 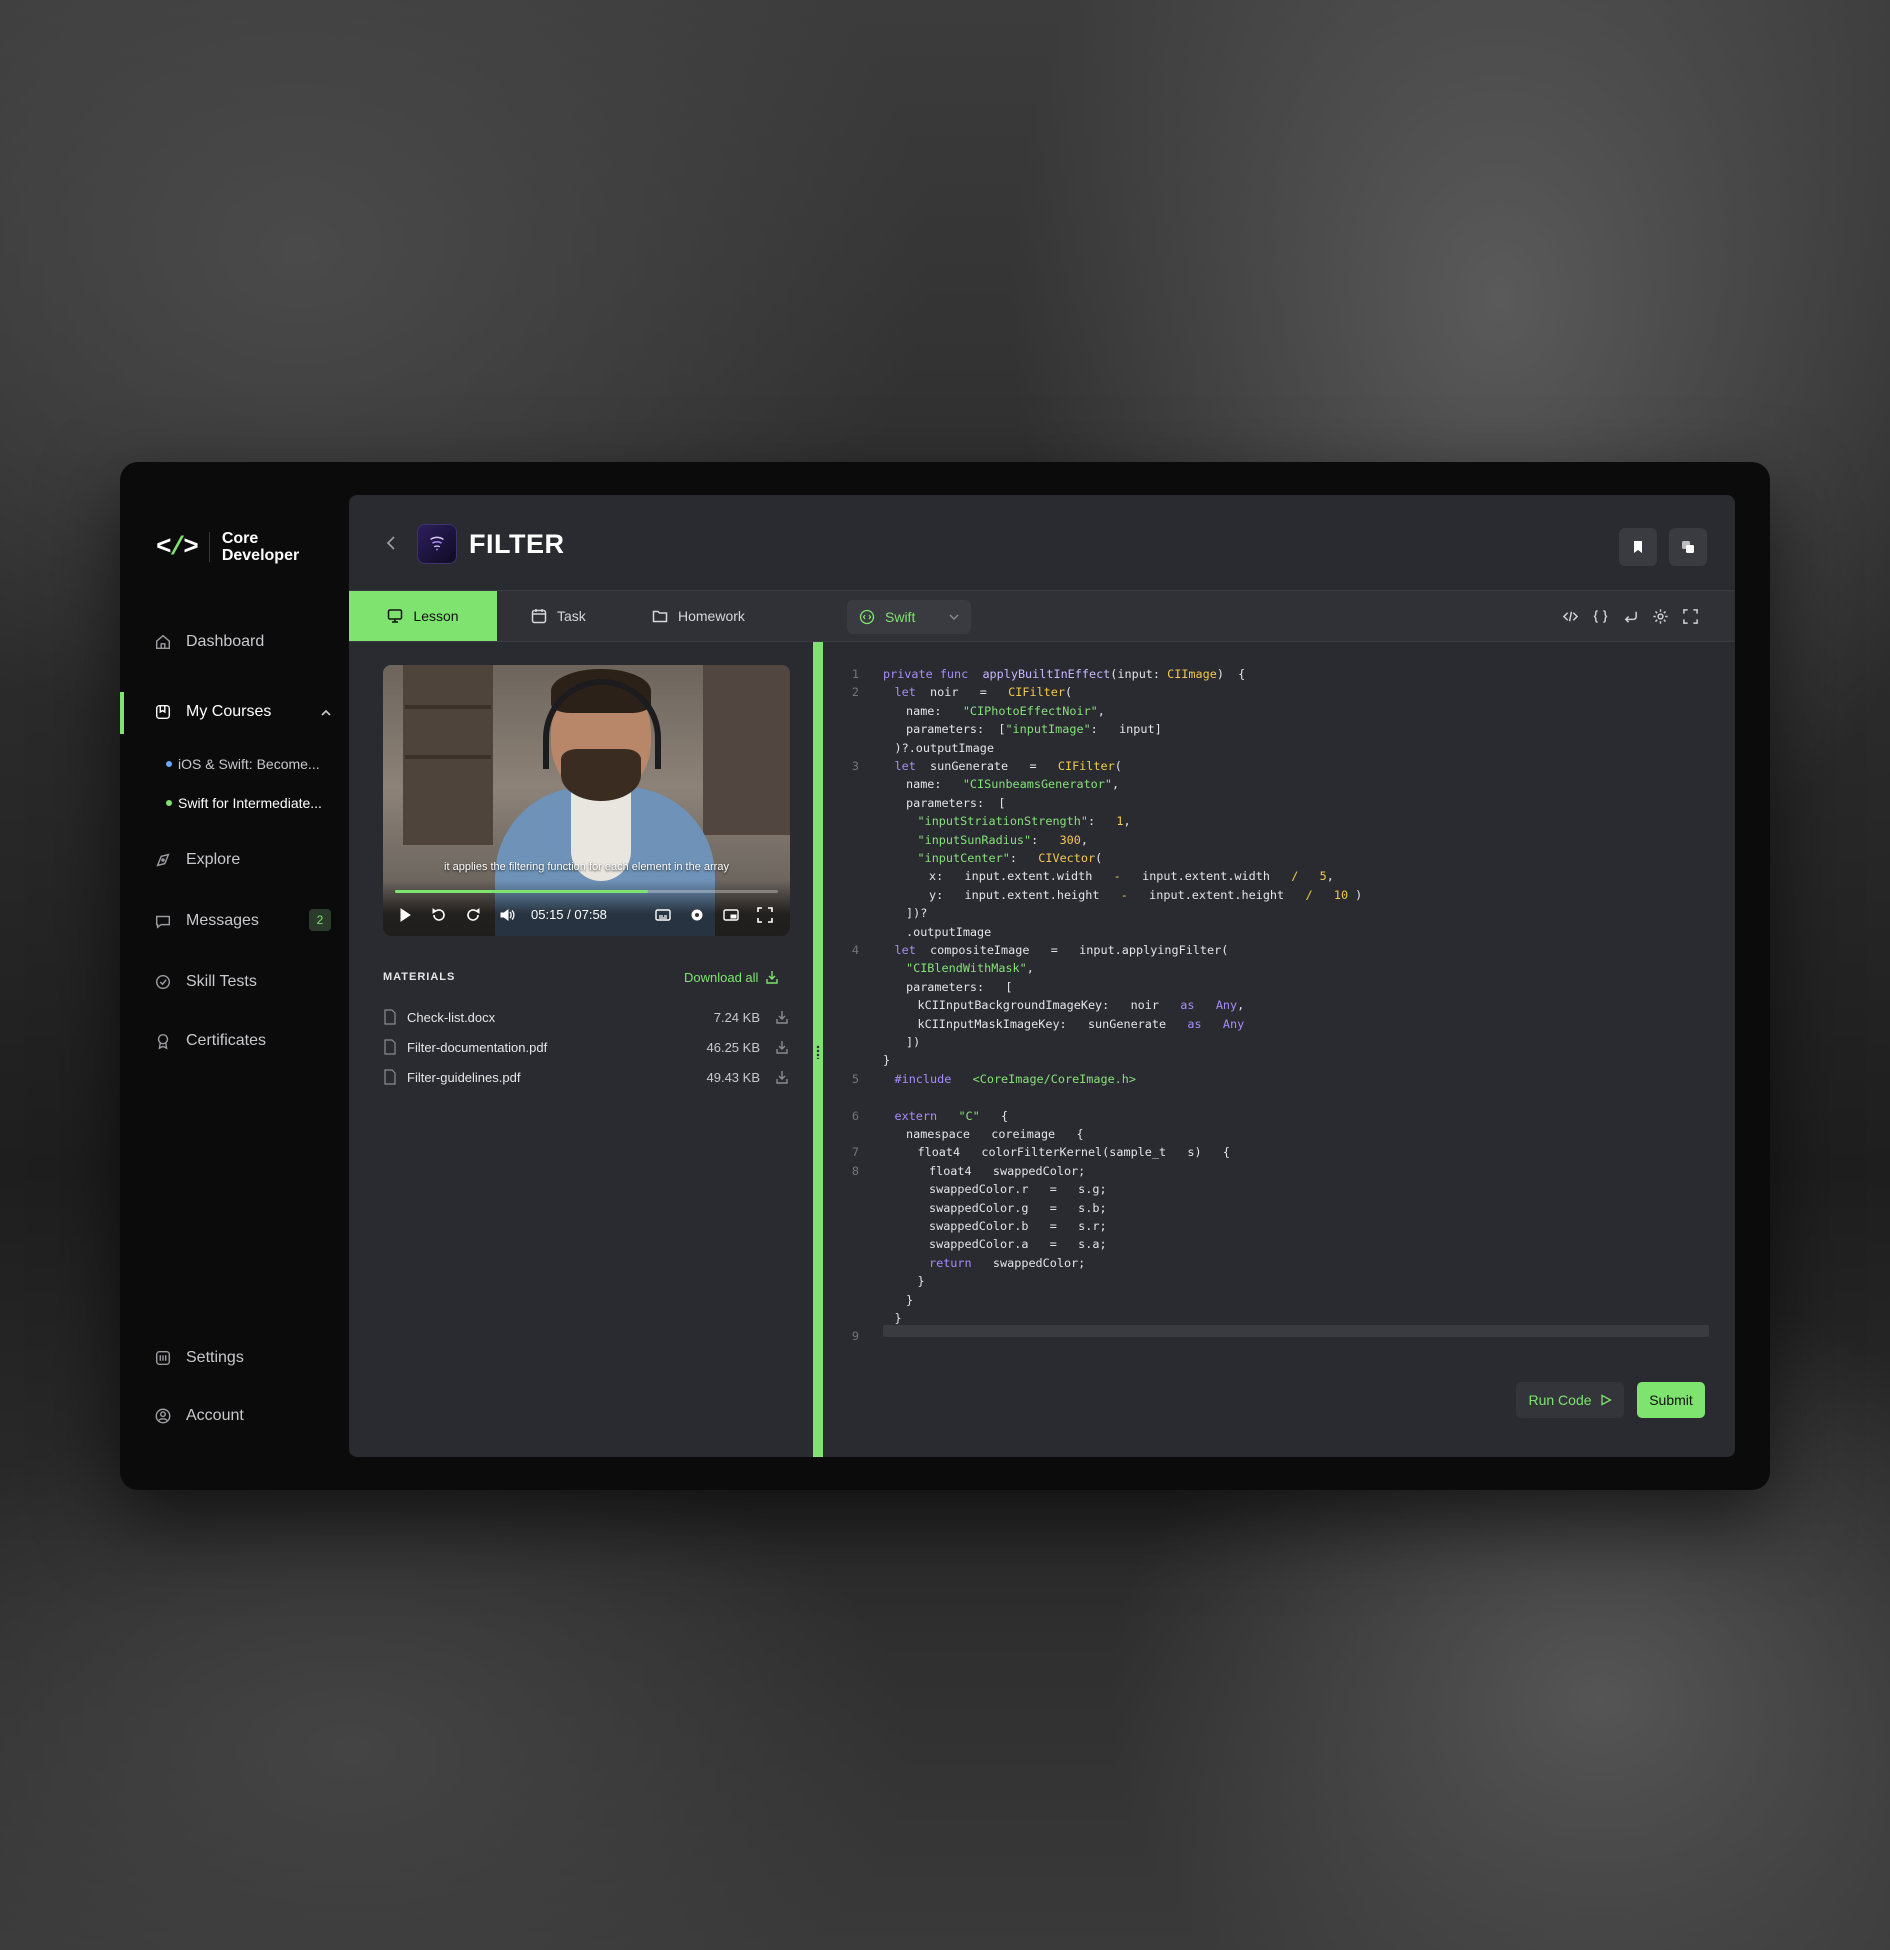 I want to click on nav-item-certificates: Certificates, so click(x=210, y=1041).